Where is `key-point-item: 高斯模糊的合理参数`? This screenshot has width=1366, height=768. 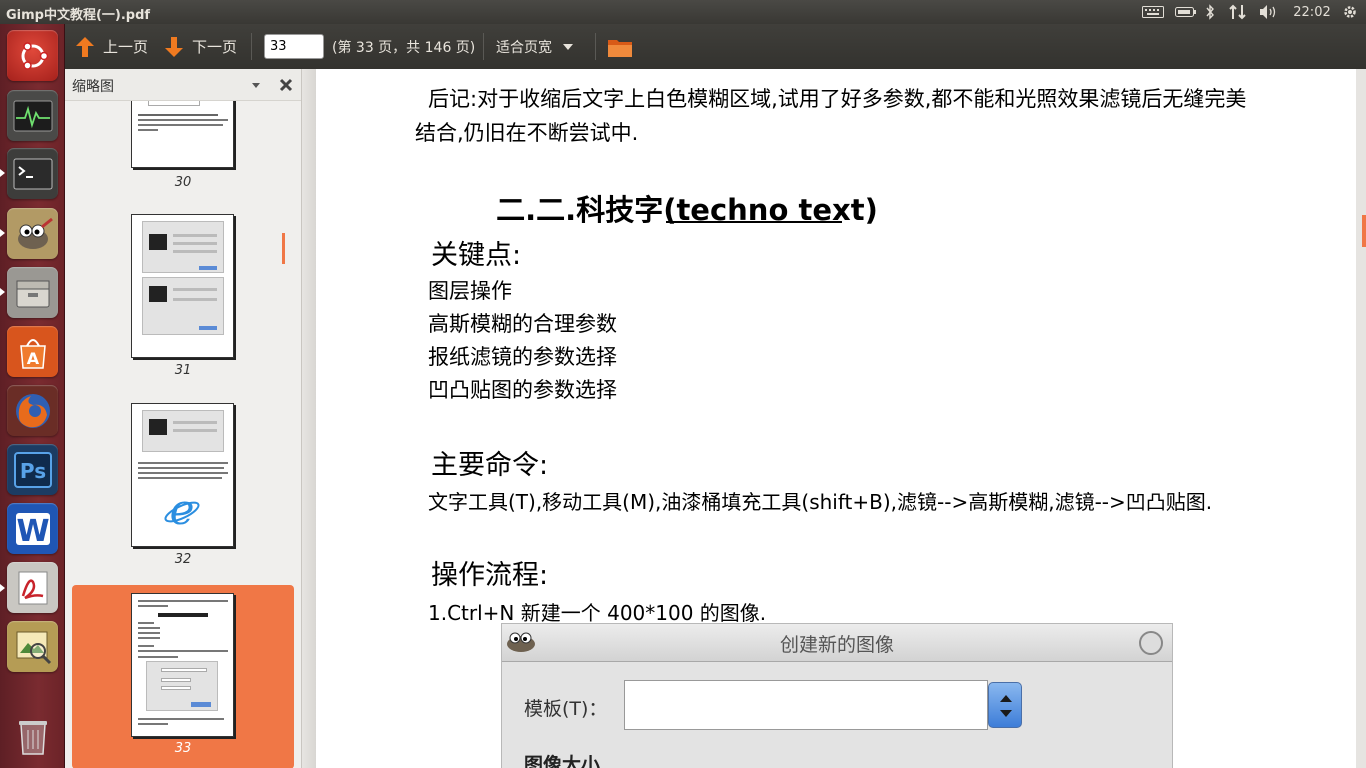 key-point-item: 高斯模糊的合理参数 is located at coordinates (522, 324).